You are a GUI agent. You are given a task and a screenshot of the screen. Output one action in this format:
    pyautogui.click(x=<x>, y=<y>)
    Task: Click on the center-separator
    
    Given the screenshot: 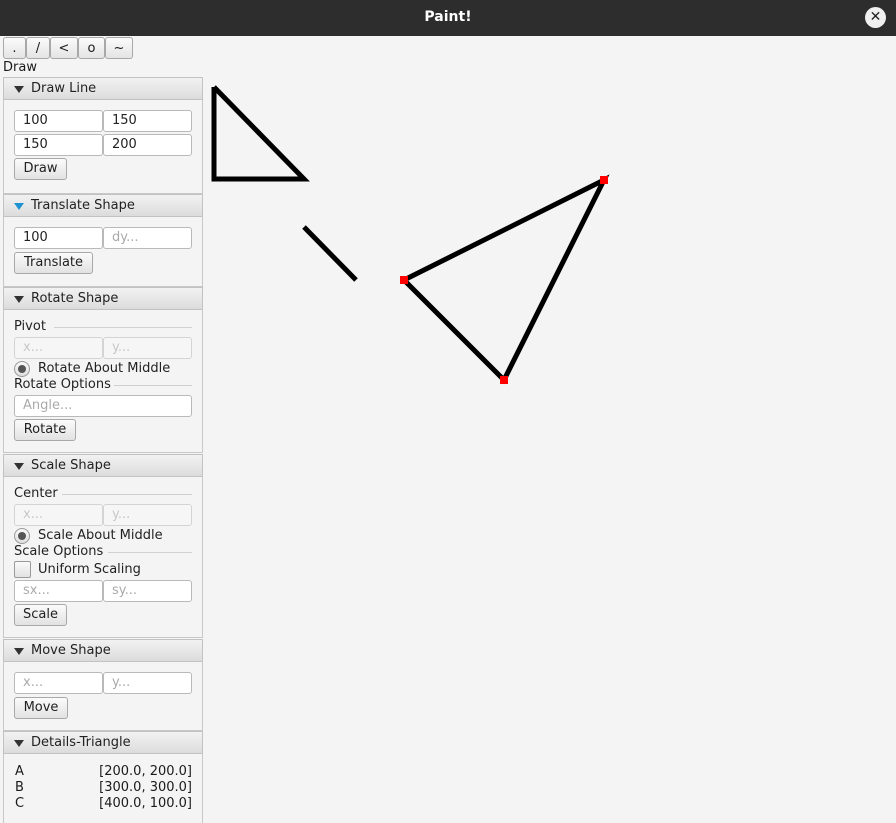 What is the action you would take?
    pyautogui.click(x=127, y=494)
    